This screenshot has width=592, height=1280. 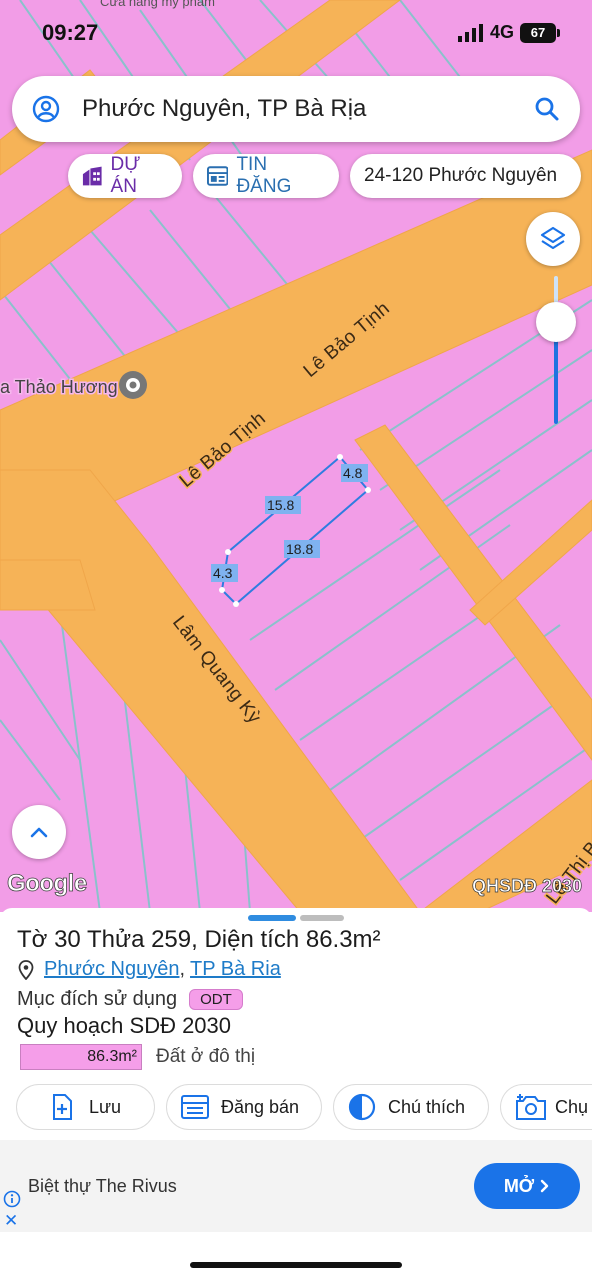 I want to click on purpose-badge: ODT, so click(x=216, y=999).